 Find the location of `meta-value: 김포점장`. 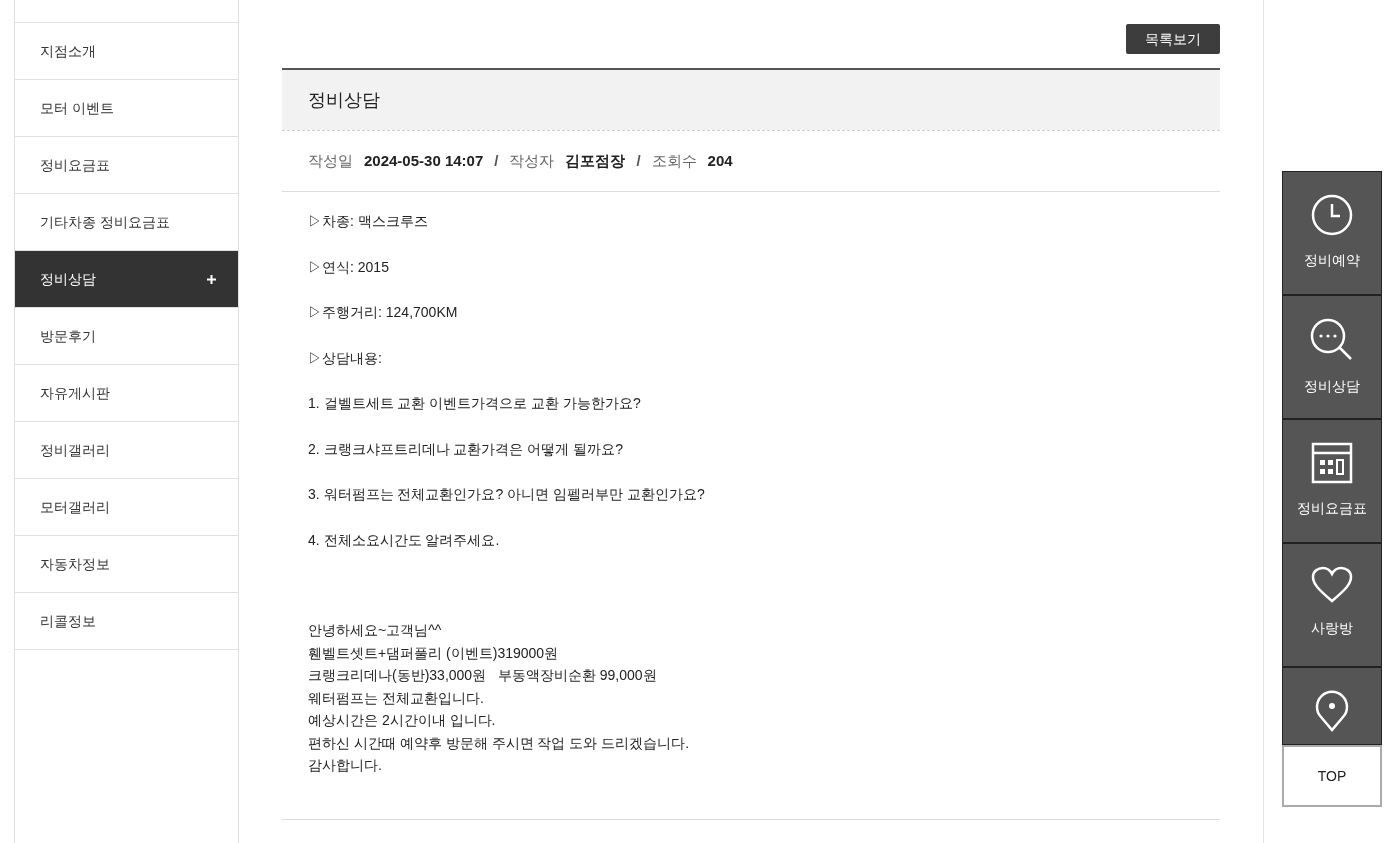

meta-value: 김포점장 is located at coordinates (595, 160).